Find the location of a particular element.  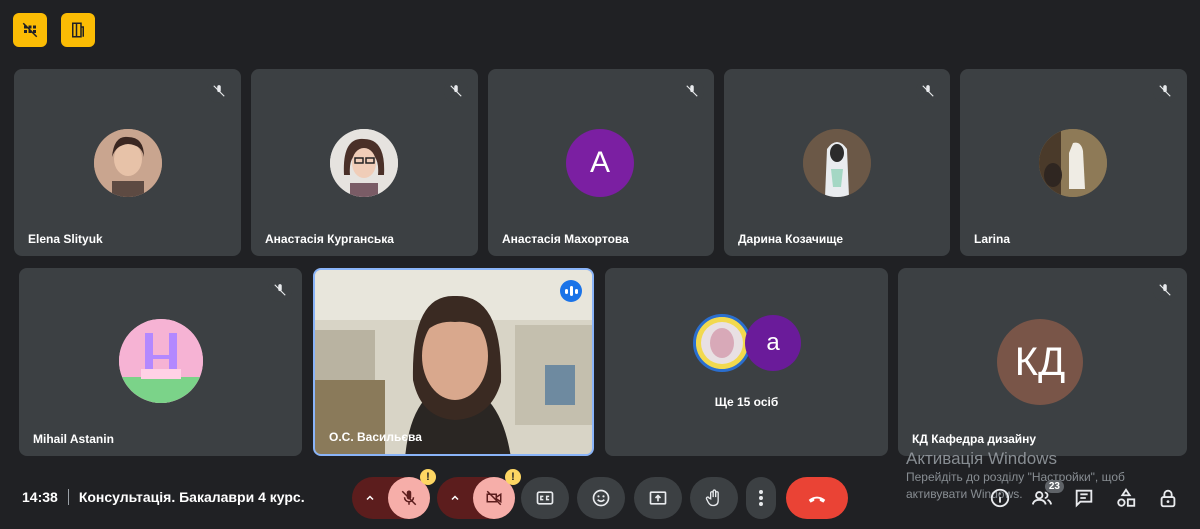

microphone-control: ! is located at coordinates (394, 494).